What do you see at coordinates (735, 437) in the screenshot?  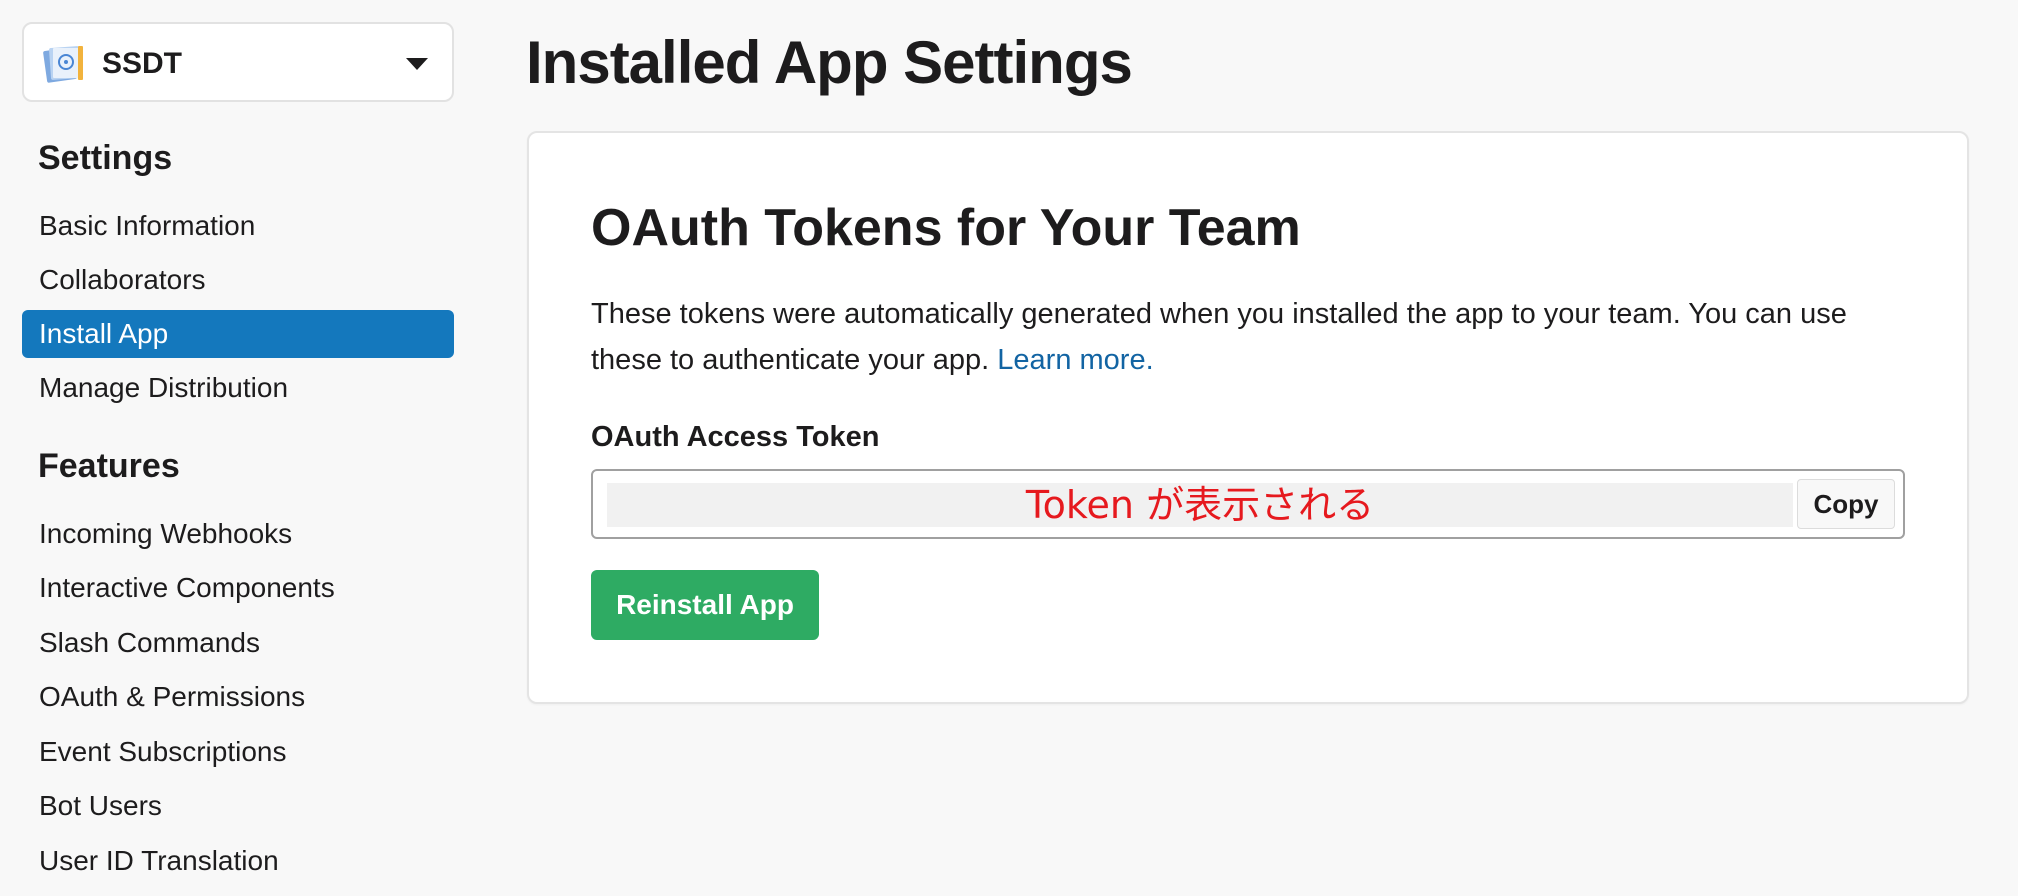 I see `token-label: OAuth Access Token` at bounding box center [735, 437].